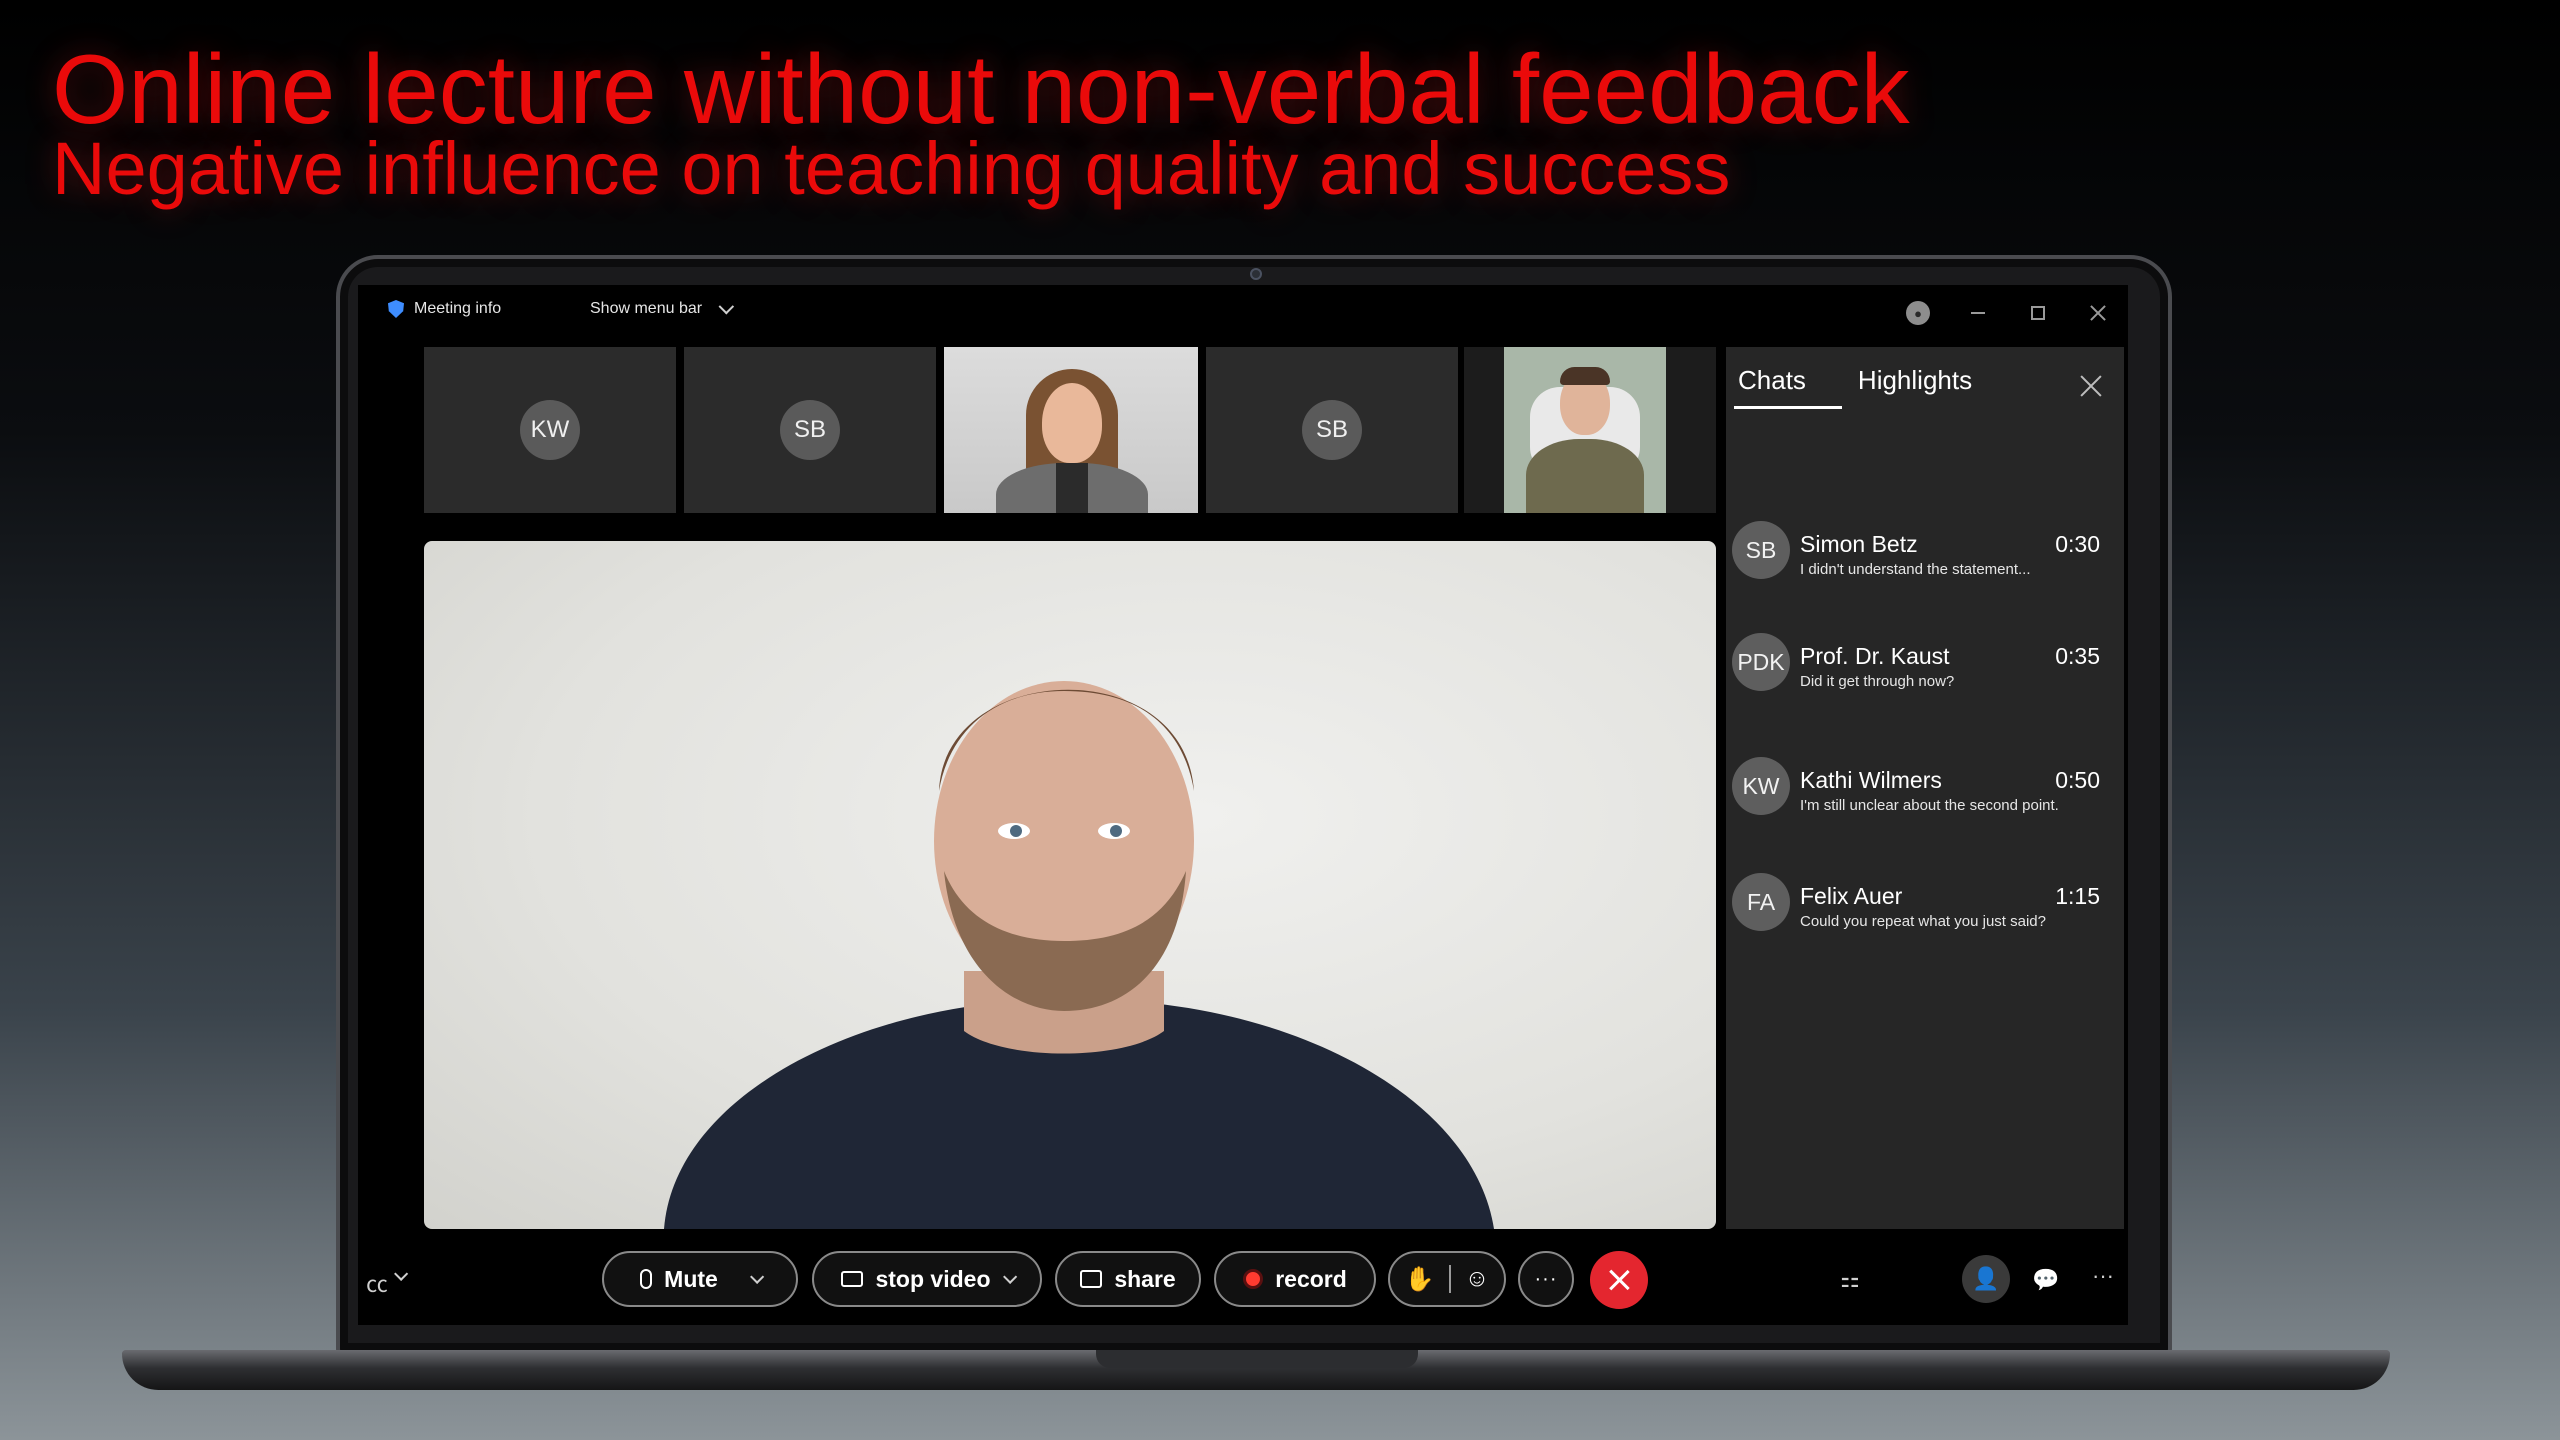 The height and width of the screenshot is (1440, 2560). I want to click on reactions-button: ✋ ☺, so click(1447, 1279).